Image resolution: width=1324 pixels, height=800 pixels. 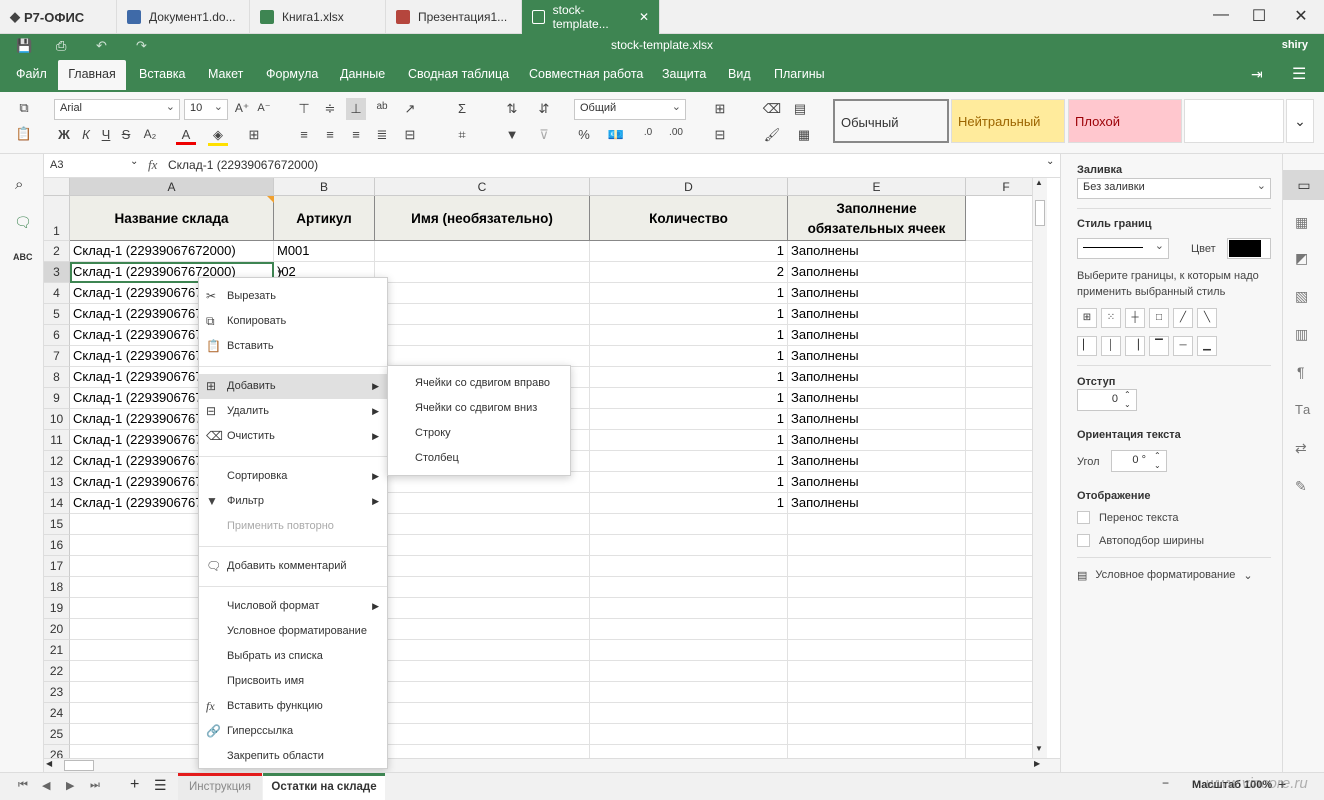 What do you see at coordinates (57, 251) in the screenshot?
I see `row-header: 2` at bounding box center [57, 251].